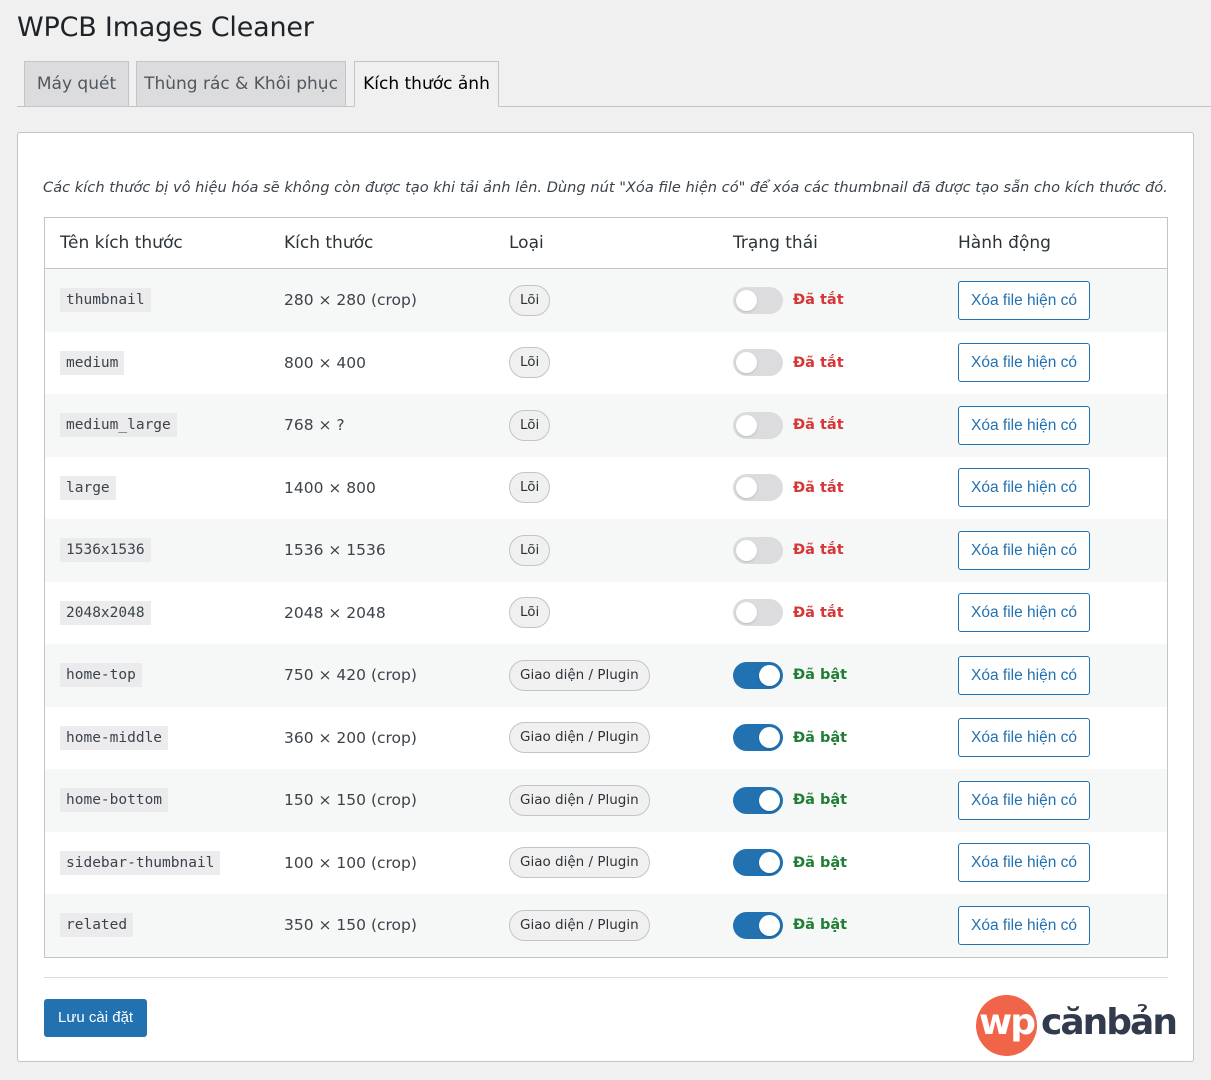 This screenshot has width=1211, height=1080. What do you see at coordinates (118, 425) in the screenshot?
I see `size-name: medium_large` at bounding box center [118, 425].